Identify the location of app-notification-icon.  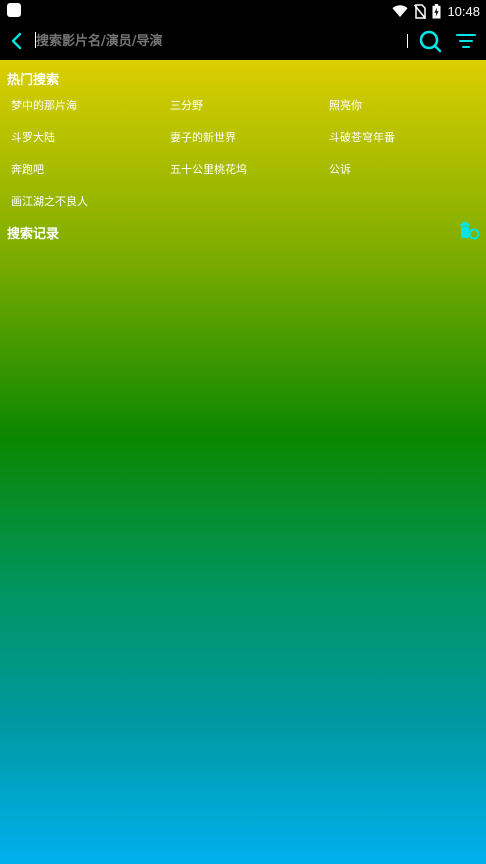
(14, 10).